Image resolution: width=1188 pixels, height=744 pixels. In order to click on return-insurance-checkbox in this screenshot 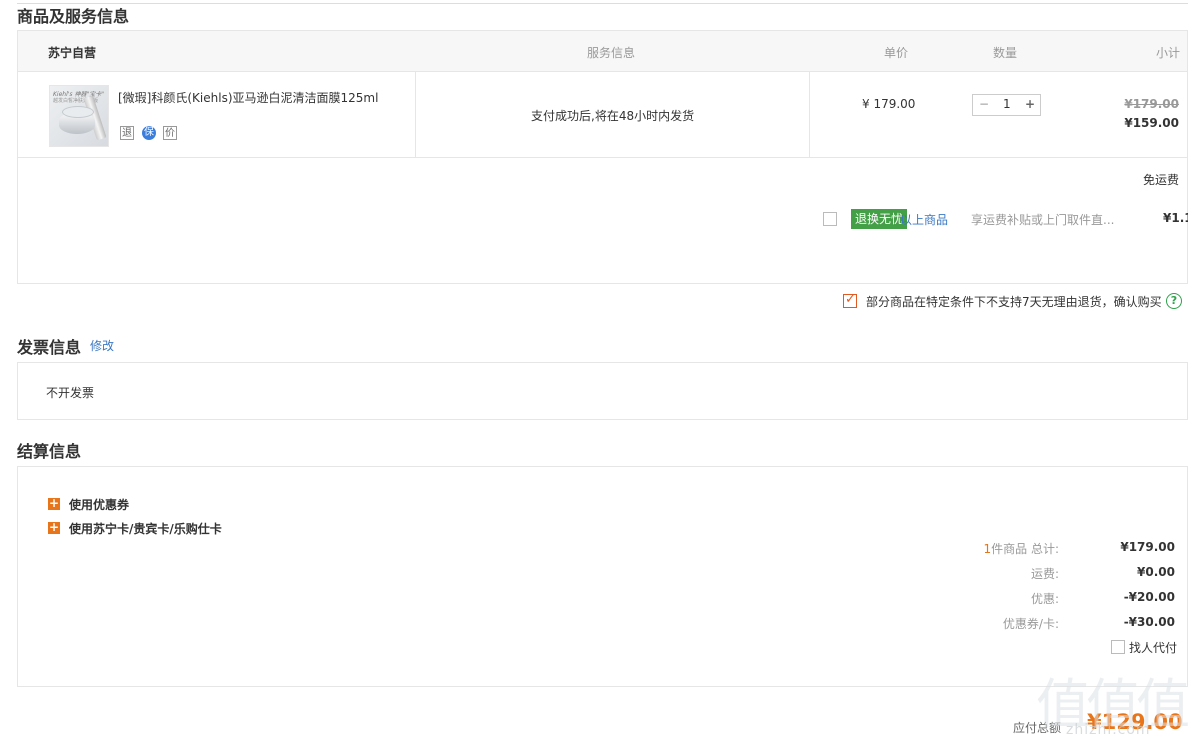, I will do `click(830, 219)`.